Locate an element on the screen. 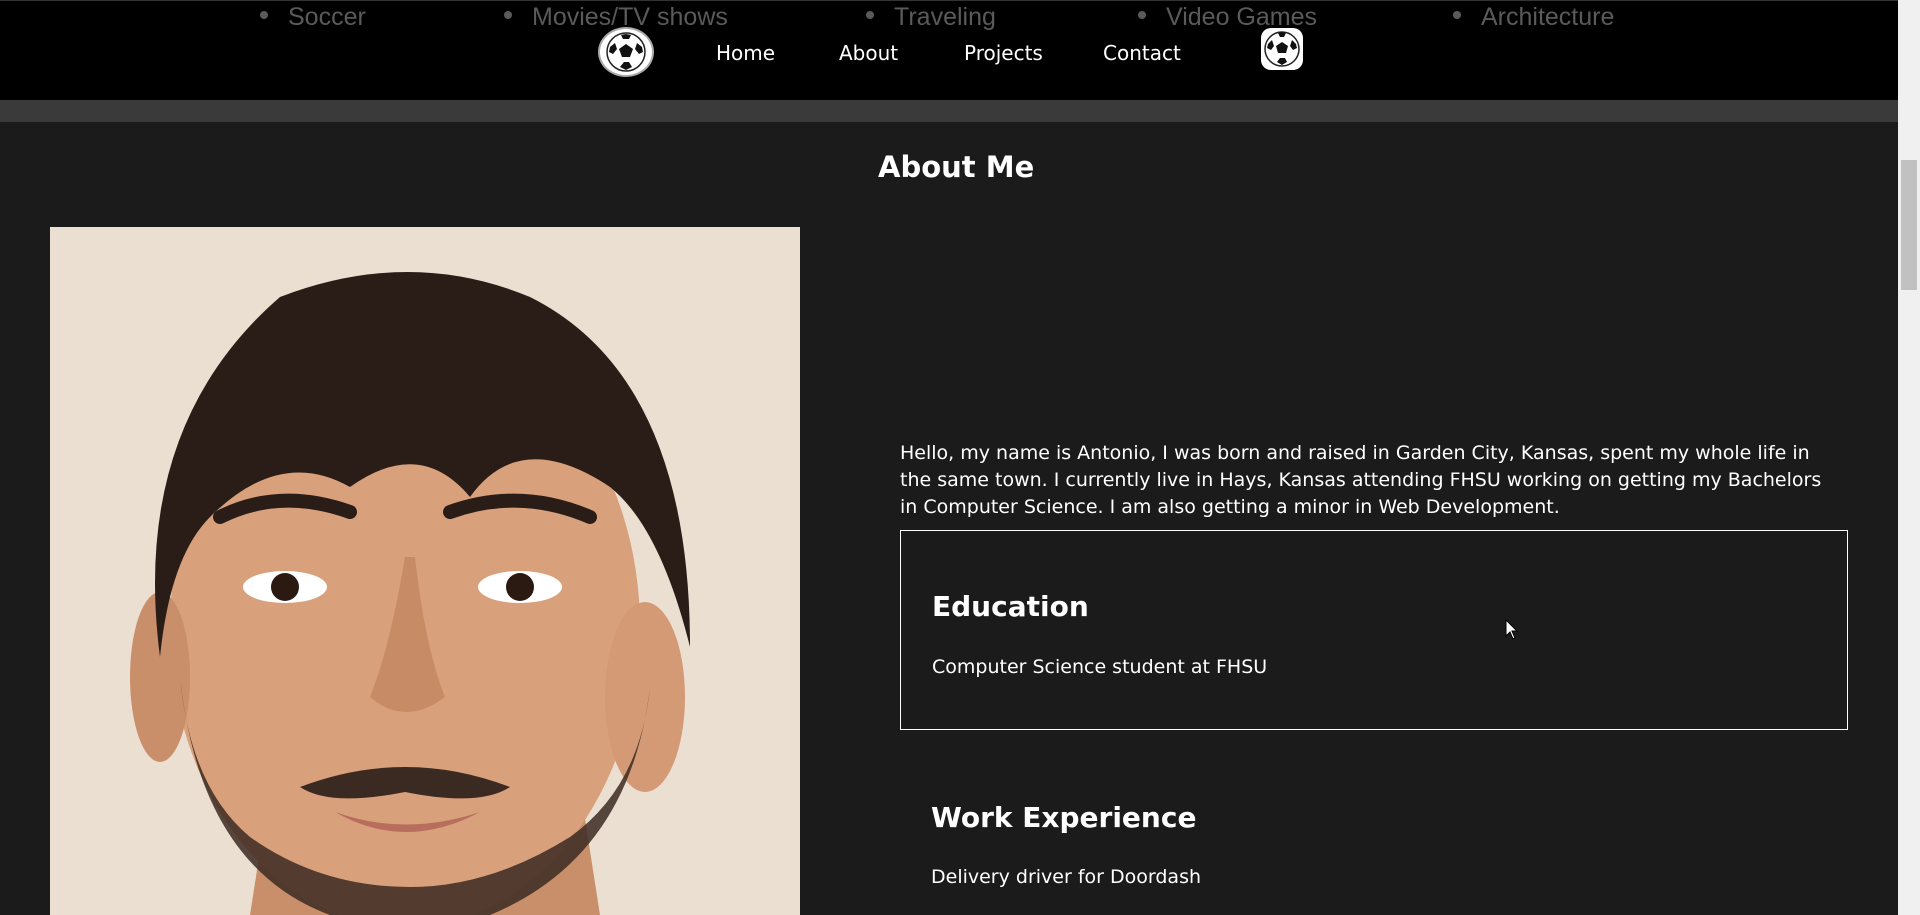 This screenshot has width=1920, height=915. hobby-label: Soccer is located at coordinates (327, 17).